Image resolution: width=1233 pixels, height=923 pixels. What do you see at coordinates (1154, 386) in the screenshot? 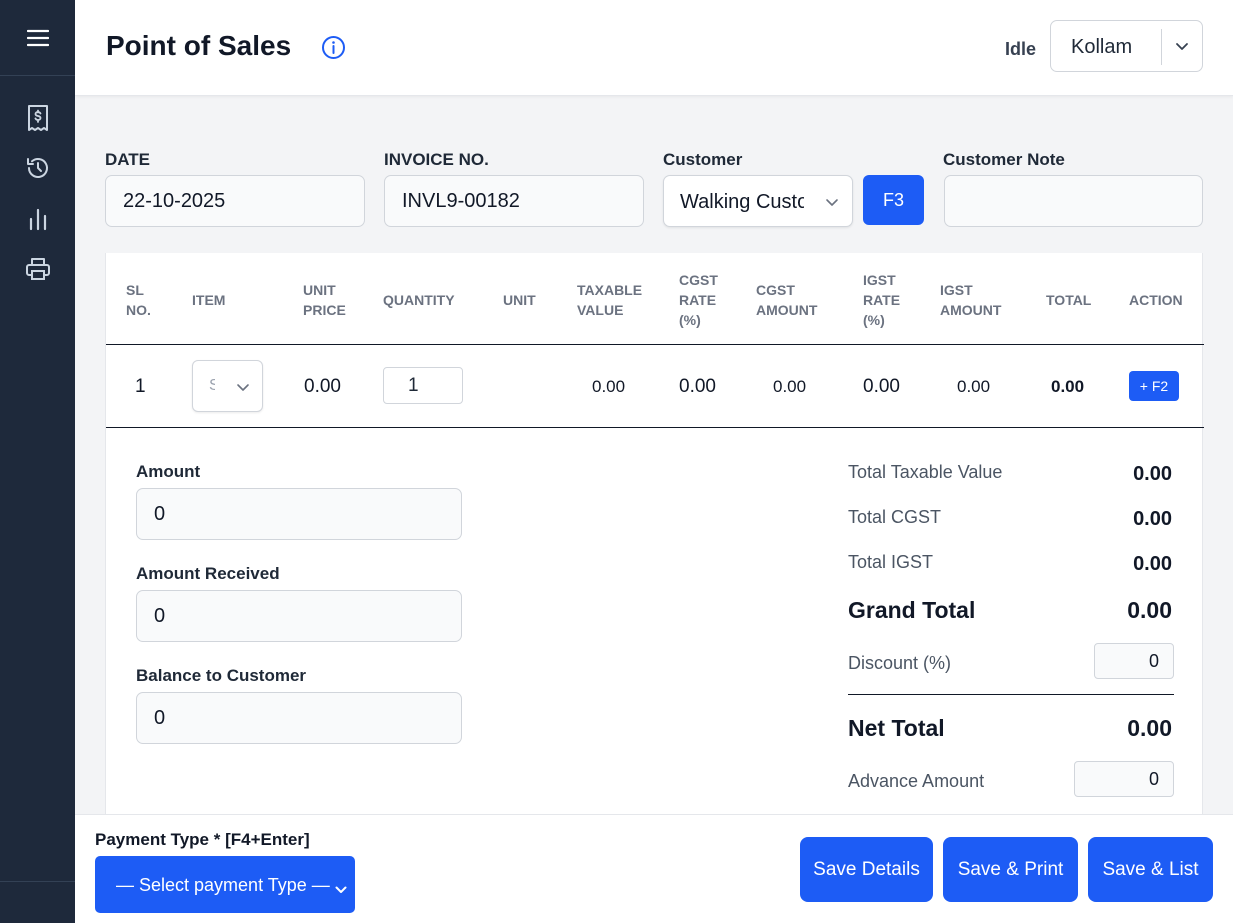
I see `add-item-button: + F2` at bounding box center [1154, 386].